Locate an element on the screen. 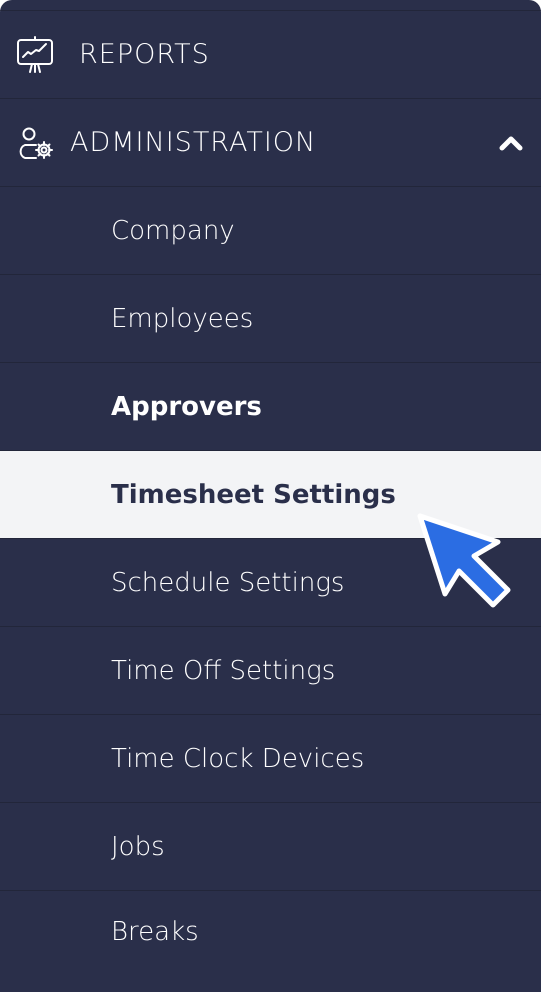  submenu-item: Timesheet Settings is located at coordinates (270, 494).